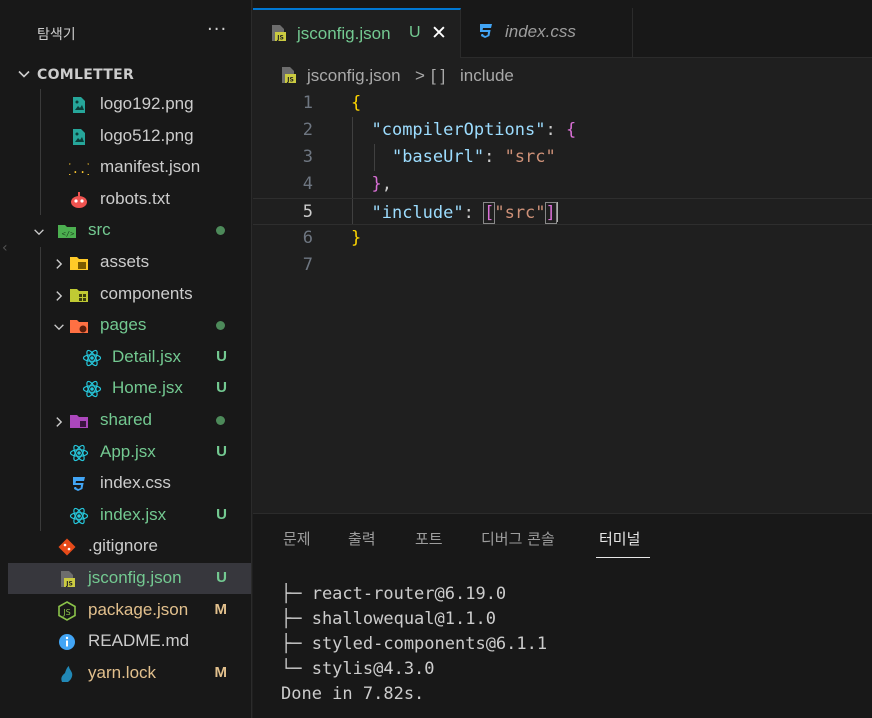  What do you see at coordinates (394, 594) in the screenshot?
I see `terminal-line: ├─ react-router@6.19.0` at bounding box center [394, 594].